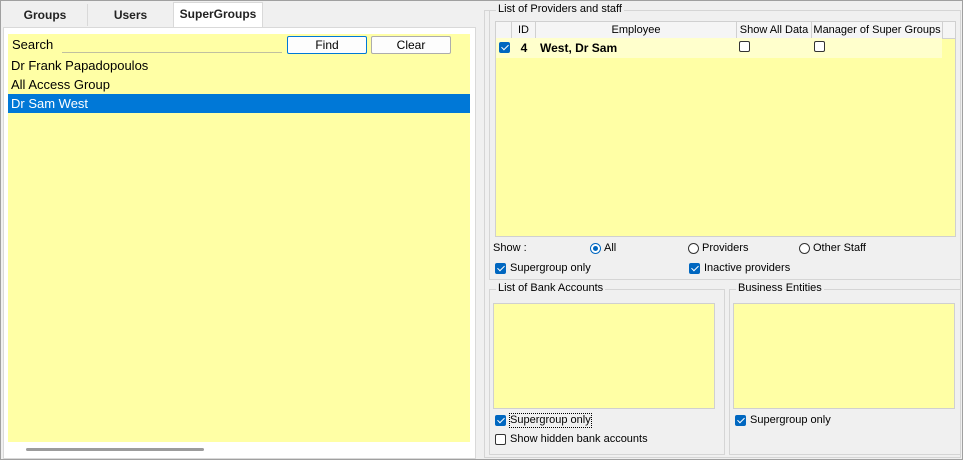 The height and width of the screenshot is (460, 963). What do you see at coordinates (33, 44) in the screenshot?
I see `search-label: Search` at bounding box center [33, 44].